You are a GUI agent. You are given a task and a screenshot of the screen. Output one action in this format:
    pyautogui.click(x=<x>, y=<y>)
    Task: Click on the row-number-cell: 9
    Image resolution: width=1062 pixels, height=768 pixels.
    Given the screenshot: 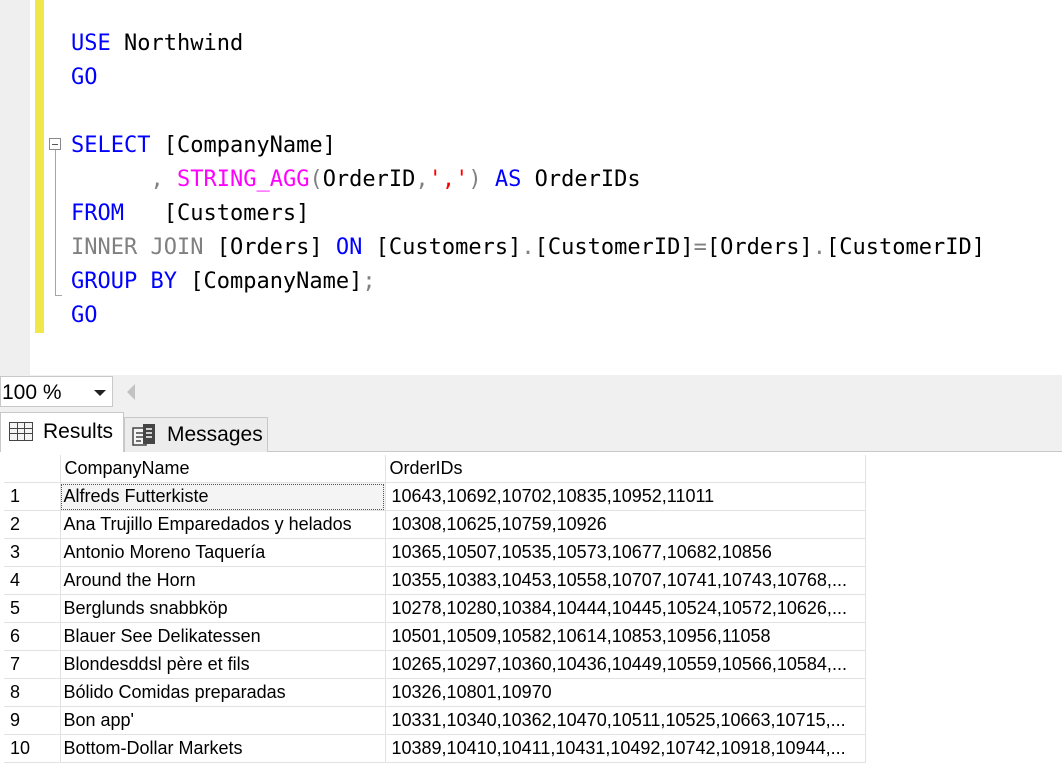 What is the action you would take?
    pyautogui.click(x=32, y=720)
    